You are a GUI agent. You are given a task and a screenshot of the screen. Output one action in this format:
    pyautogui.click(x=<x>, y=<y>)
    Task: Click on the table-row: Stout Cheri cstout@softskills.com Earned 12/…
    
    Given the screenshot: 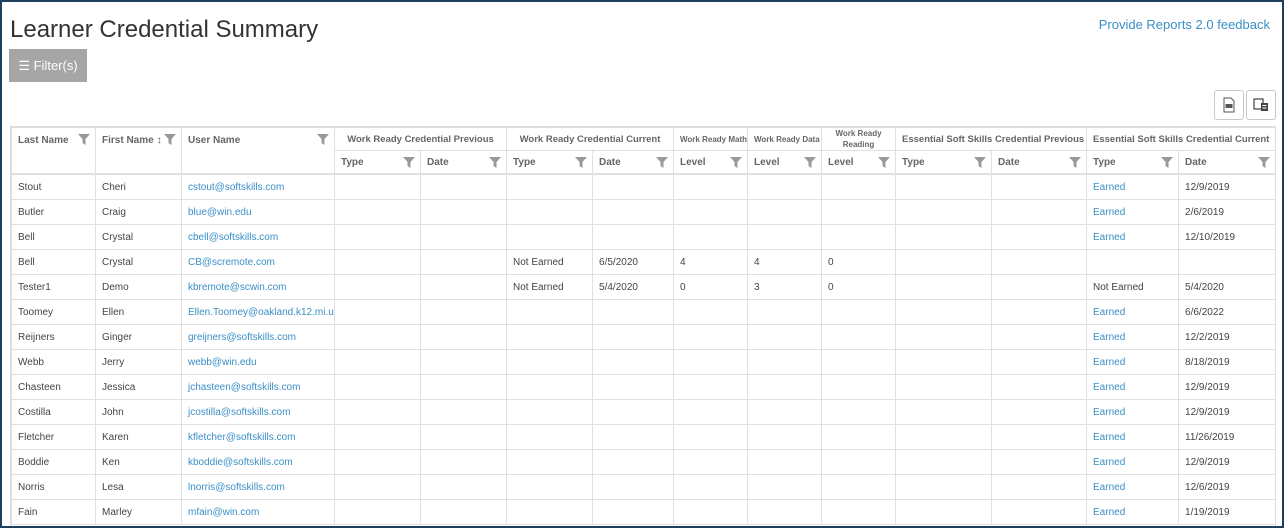 What is the action you would take?
    pyautogui.click(x=643, y=186)
    